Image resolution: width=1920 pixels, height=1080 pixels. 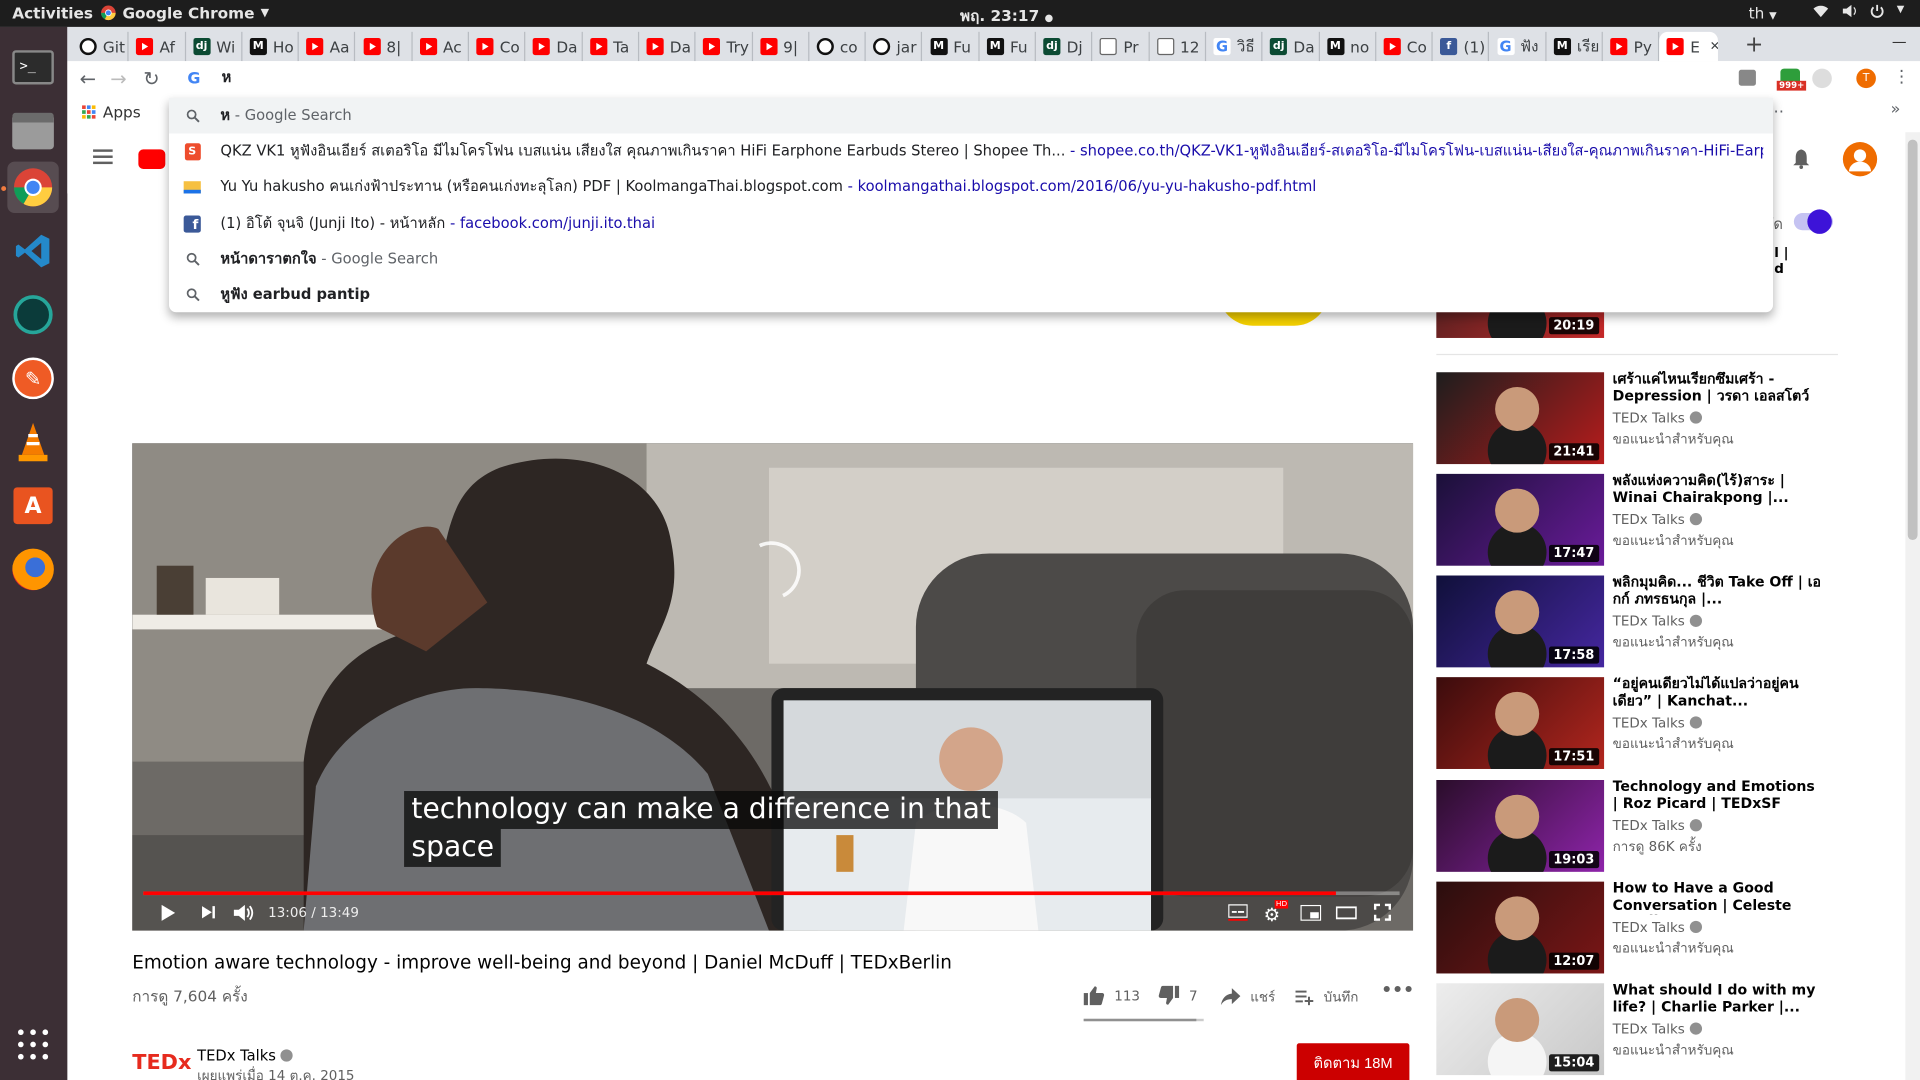 What do you see at coordinates (111, 112) in the screenshot?
I see `apps-bookmark: Apps` at bounding box center [111, 112].